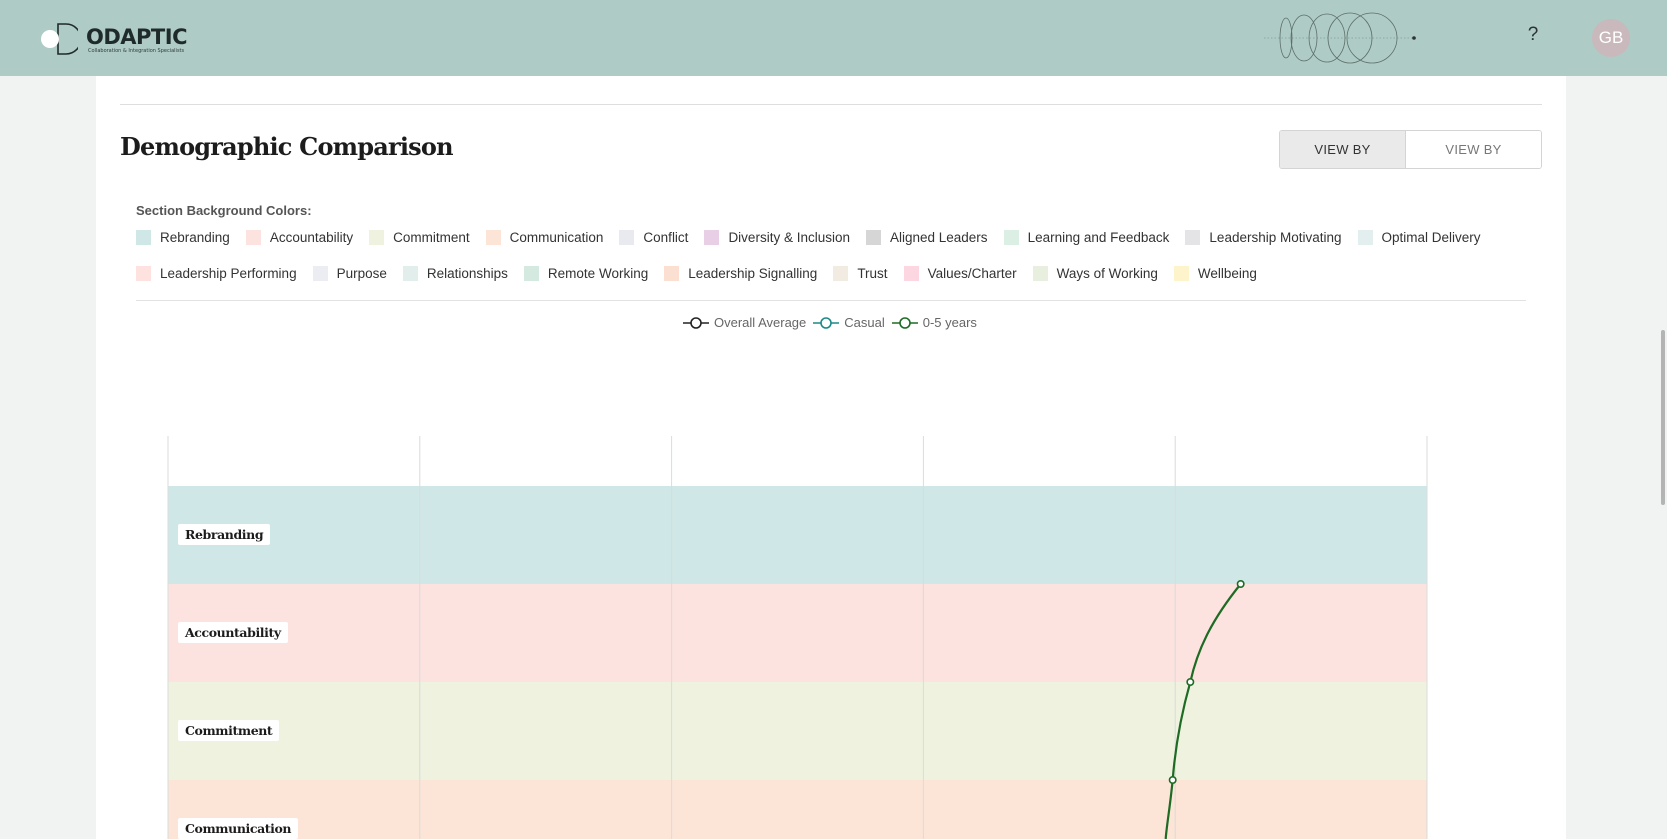 This screenshot has width=1667, height=839. I want to click on section-colors-title: Section Background Colors:, so click(224, 210).